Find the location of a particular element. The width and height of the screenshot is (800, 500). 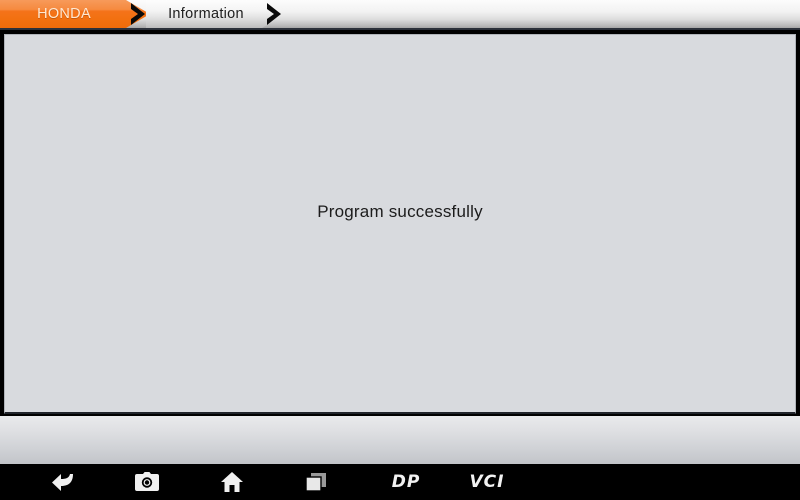

lower-toolbar-strip: 3 6 5 www.obdii365.com is located at coordinates (400, 440).